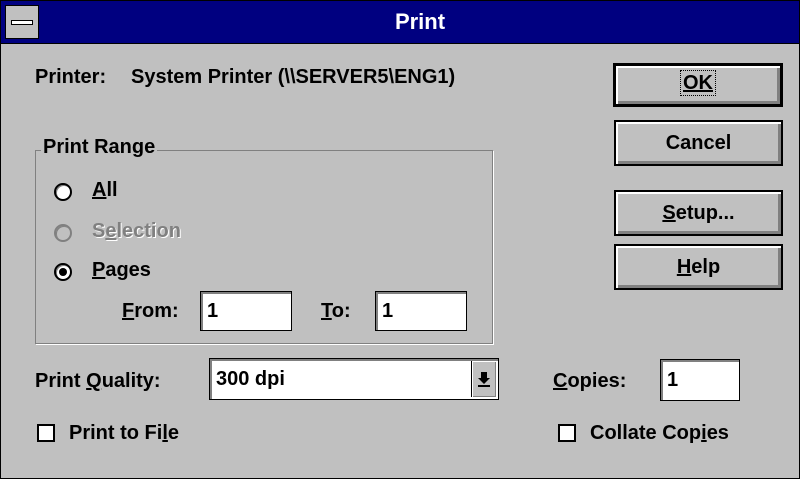 Image resolution: width=800 pixels, height=479 pixels. Describe the element at coordinates (105, 190) in the screenshot. I see `radio-all-label: All` at that location.